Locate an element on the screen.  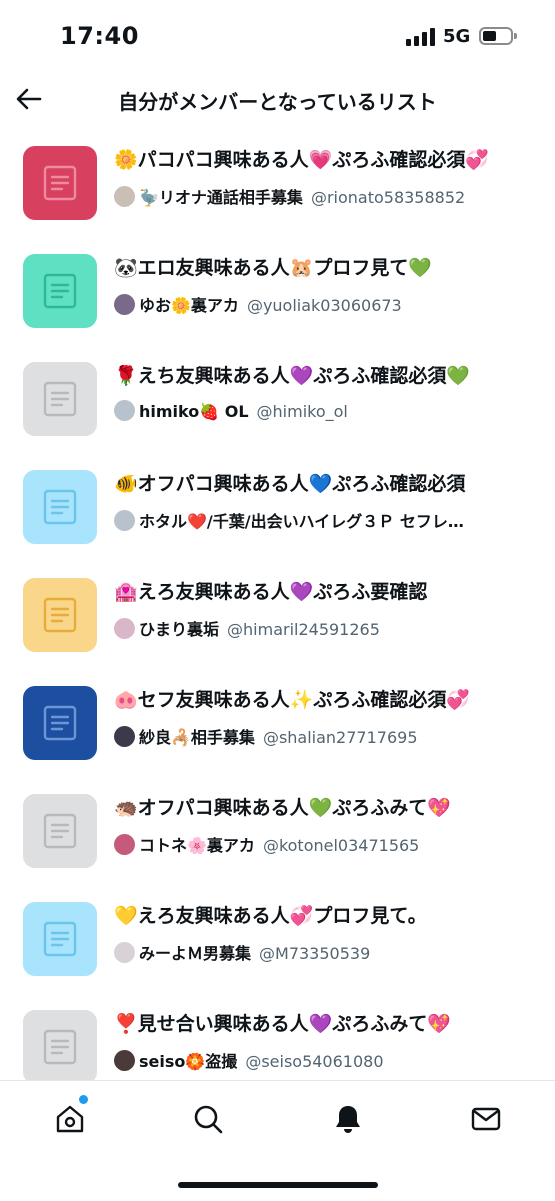
owner-name: コトネ🌸裏アカ is located at coordinates (197, 845).